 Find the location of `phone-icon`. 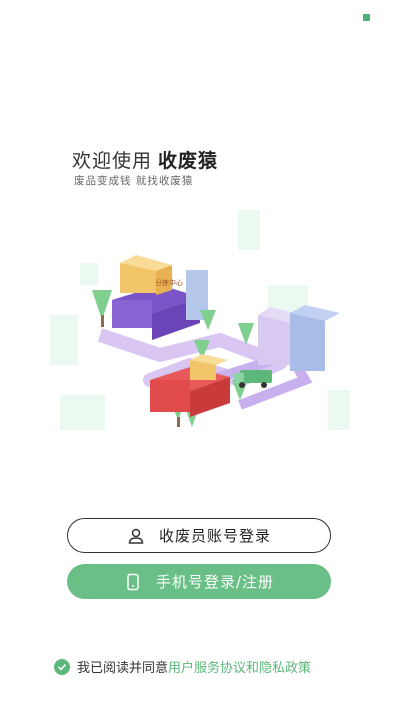

phone-icon is located at coordinates (133, 582).